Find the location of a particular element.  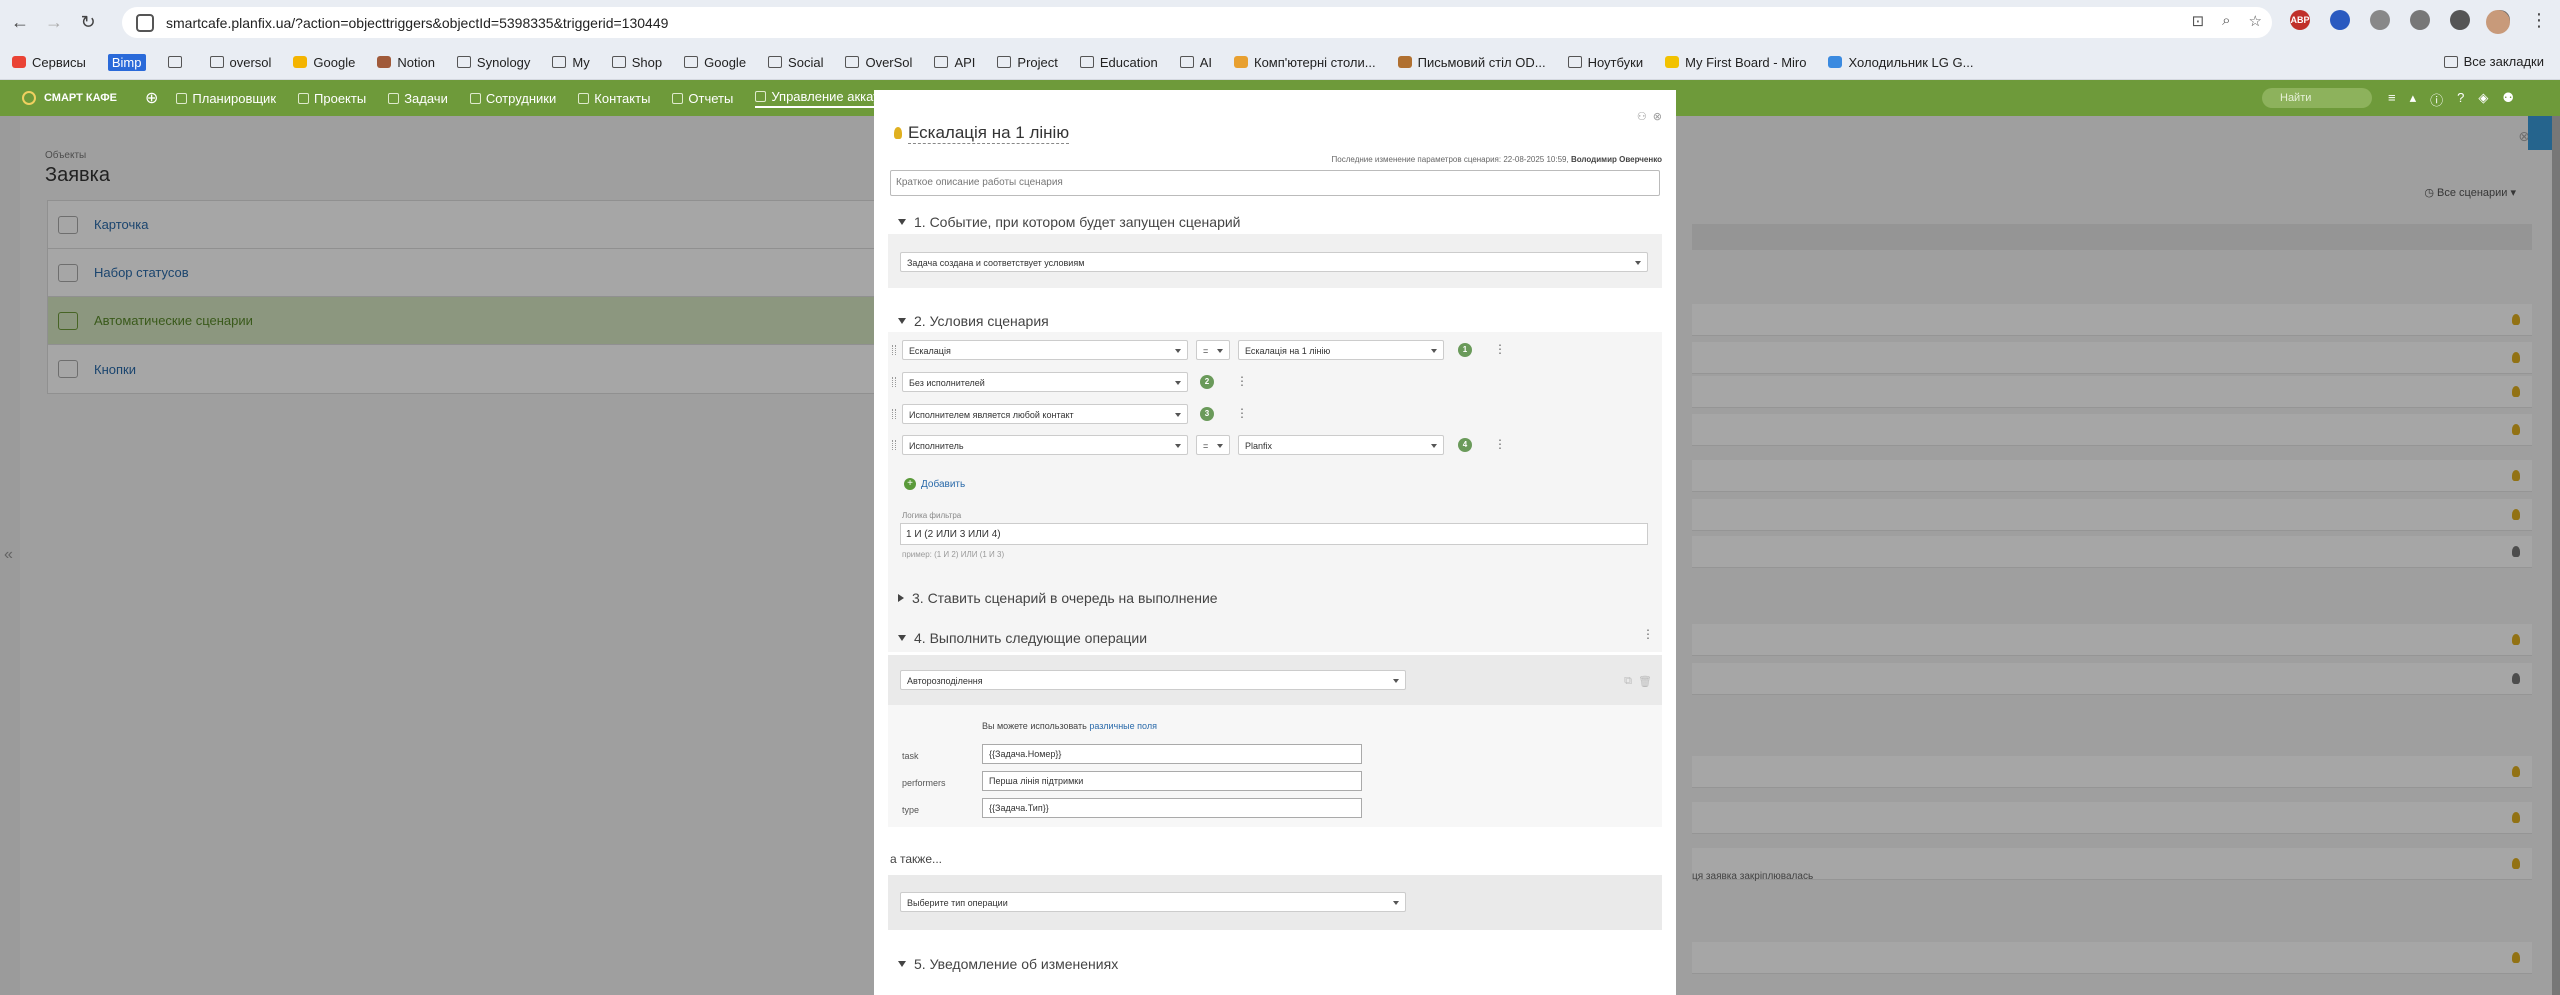

bookmark-item: Ноутбуки is located at coordinates (1605, 62).